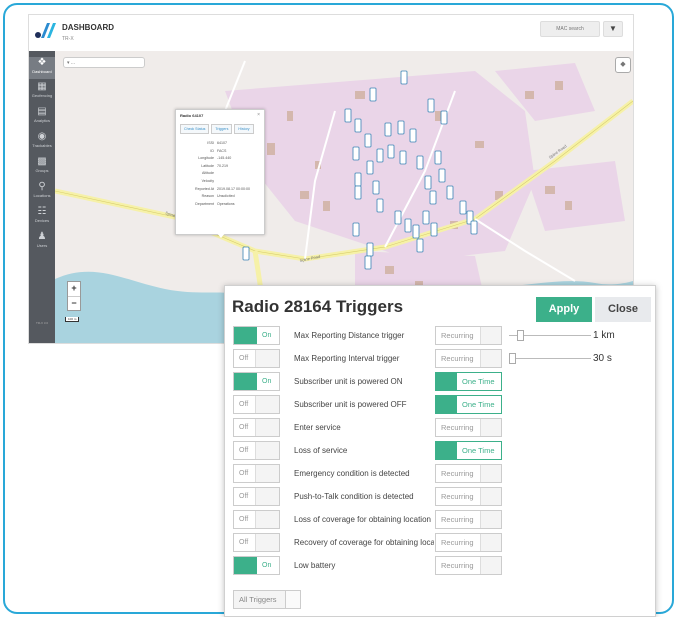 Image resolution: width=679 pixels, height=617 pixels. I want to click on mac-search-input: MAC search, so click(570, 29).